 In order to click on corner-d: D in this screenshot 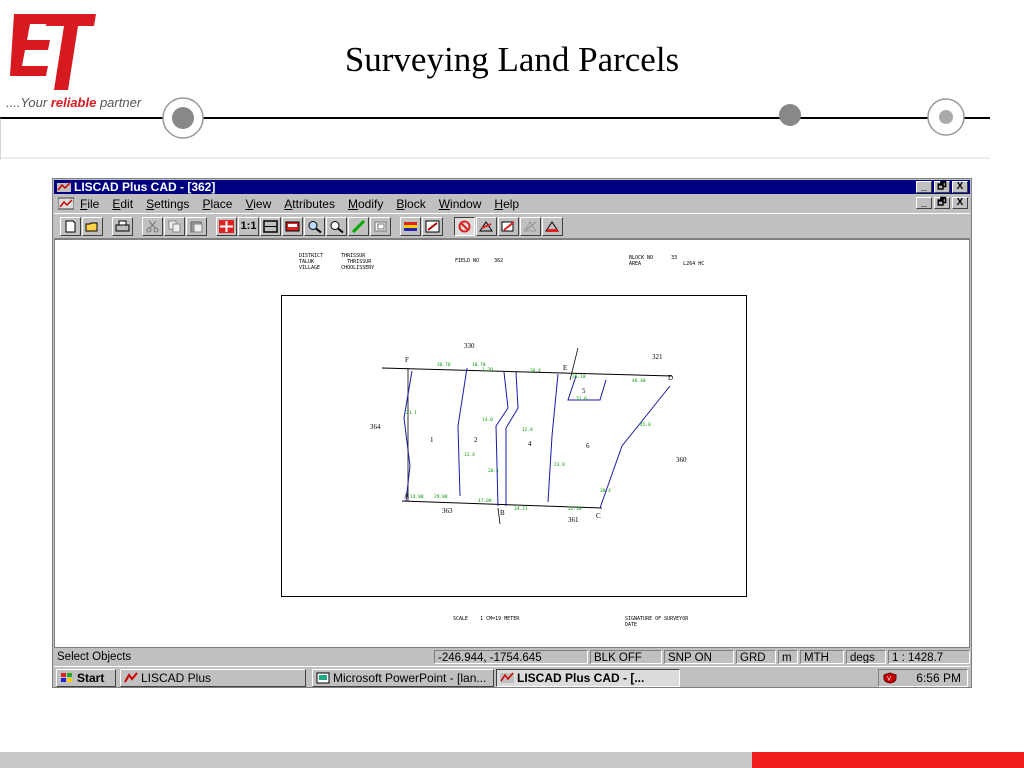, I will do `click(670, 378)`.